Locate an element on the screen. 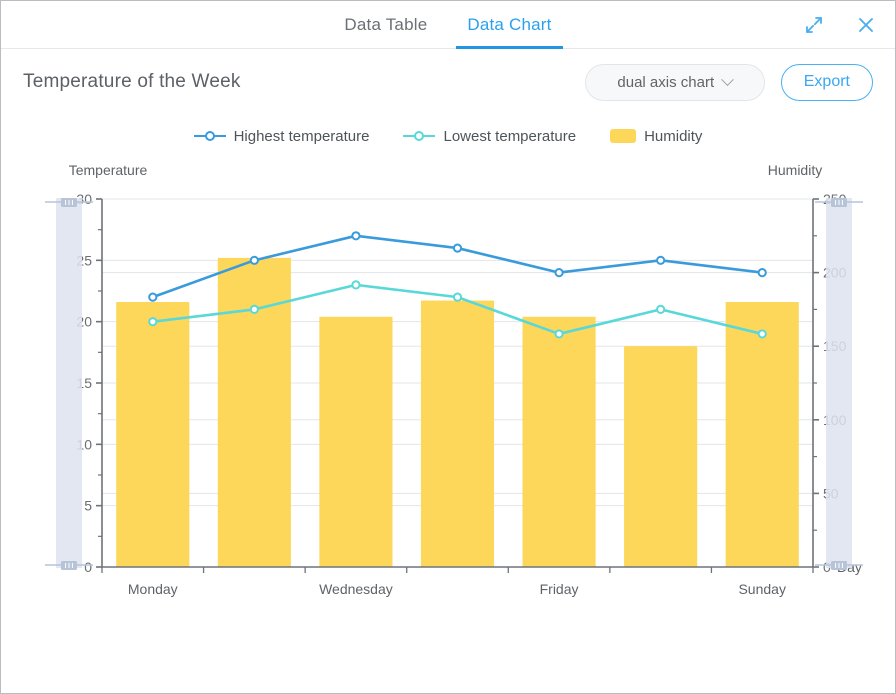 This screenshot has width=896, height=694. tab-bar: Data Table Data Chart is located at coordinates (450, 25).